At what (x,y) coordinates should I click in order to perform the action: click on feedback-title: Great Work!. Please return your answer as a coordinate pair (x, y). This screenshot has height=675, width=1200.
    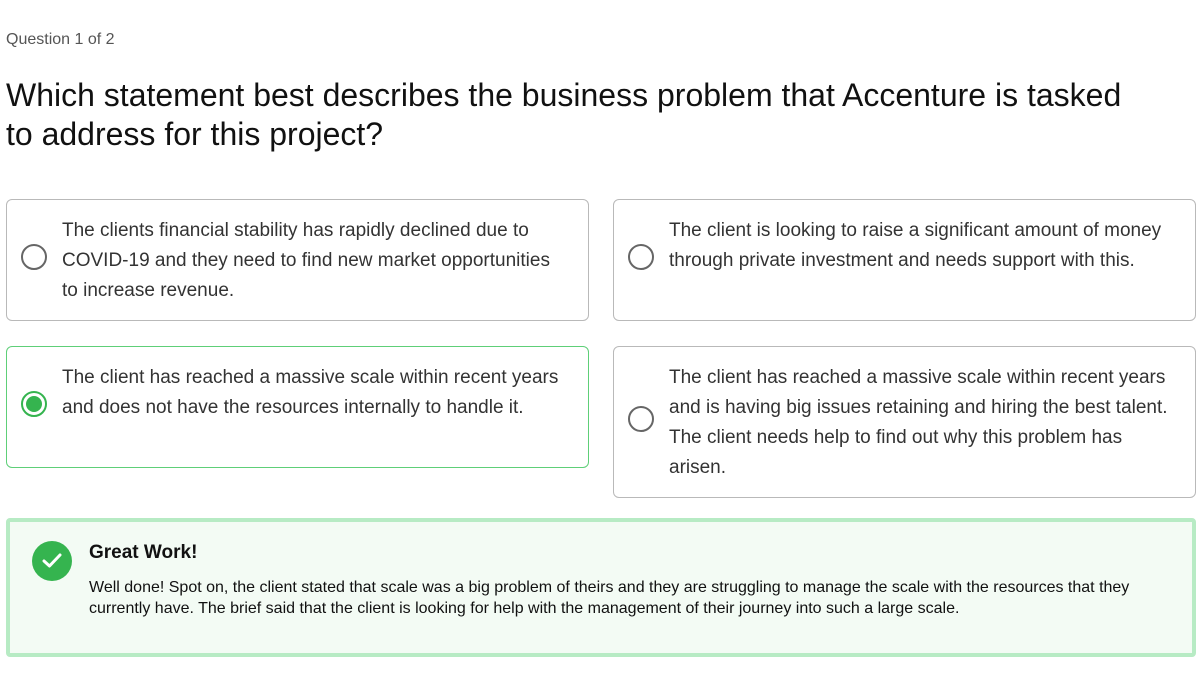
    Looking at the image, I should click on (143, 552).